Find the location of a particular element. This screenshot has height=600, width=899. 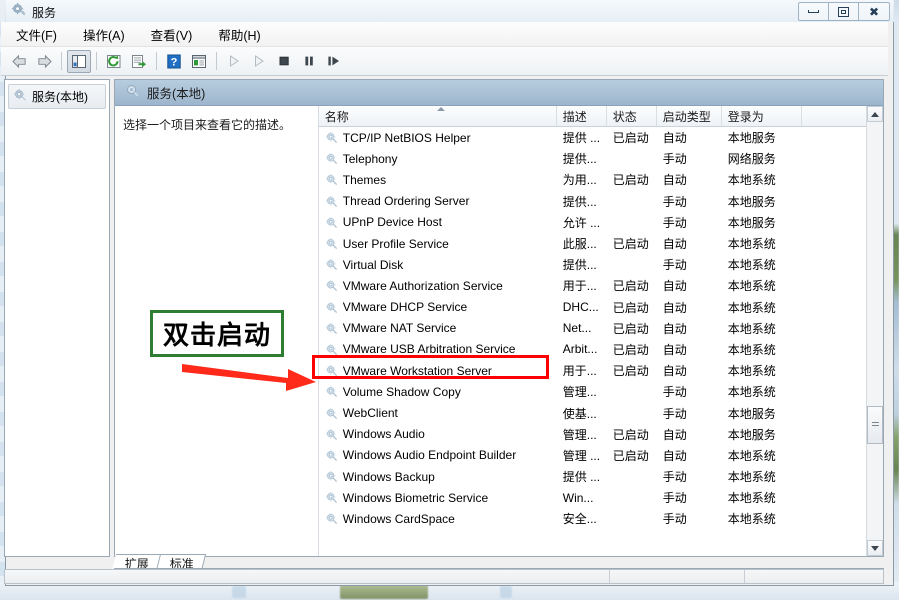

service-row: VMware Workstation Server 用于... 已启动 自动 本地系统 is located at coordinates (601, 370).